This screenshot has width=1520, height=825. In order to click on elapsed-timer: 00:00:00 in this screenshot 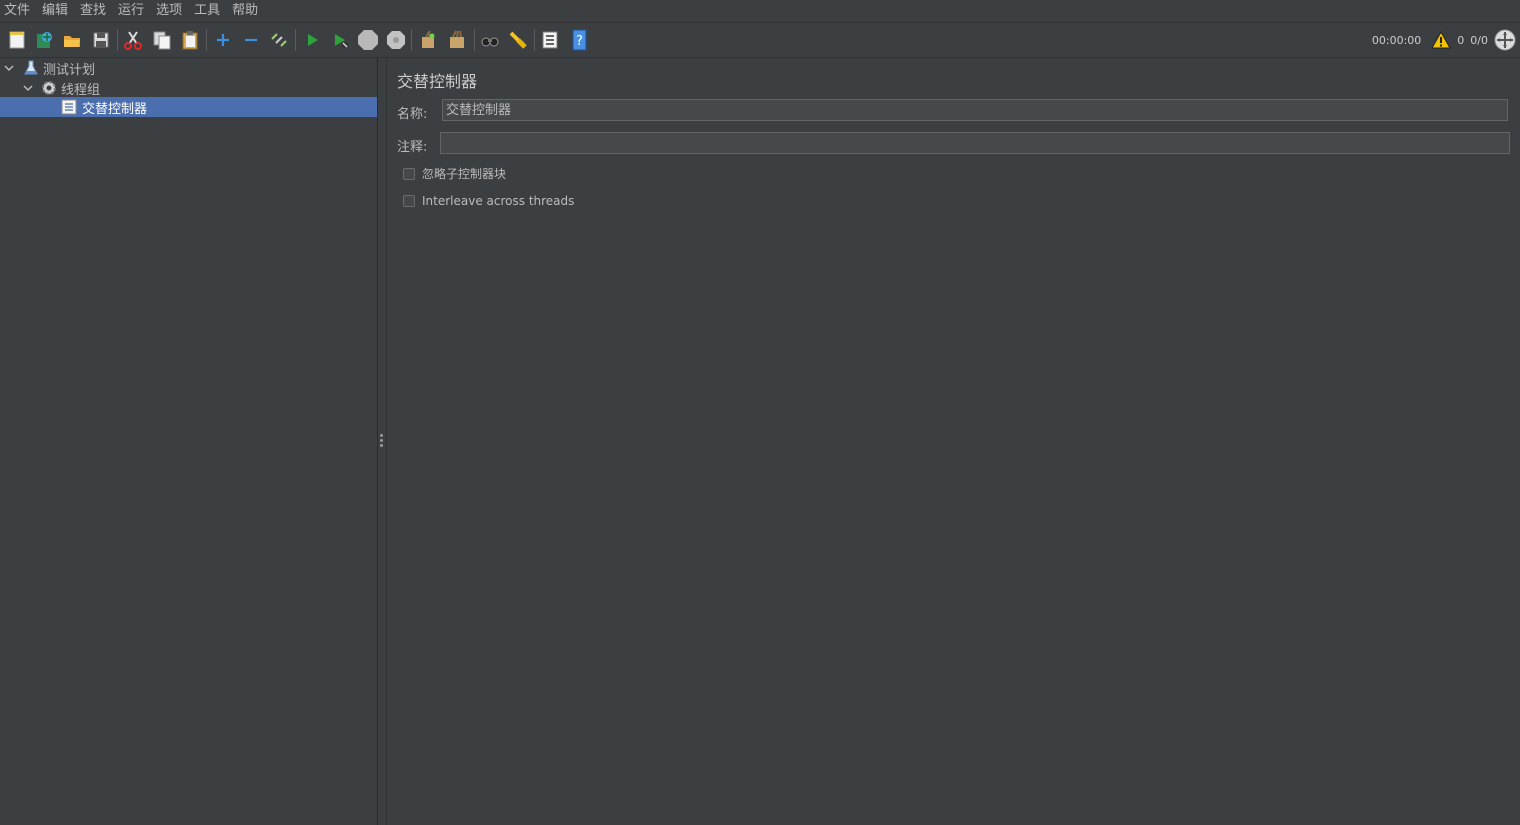, I will do `click(1396, 40)`.